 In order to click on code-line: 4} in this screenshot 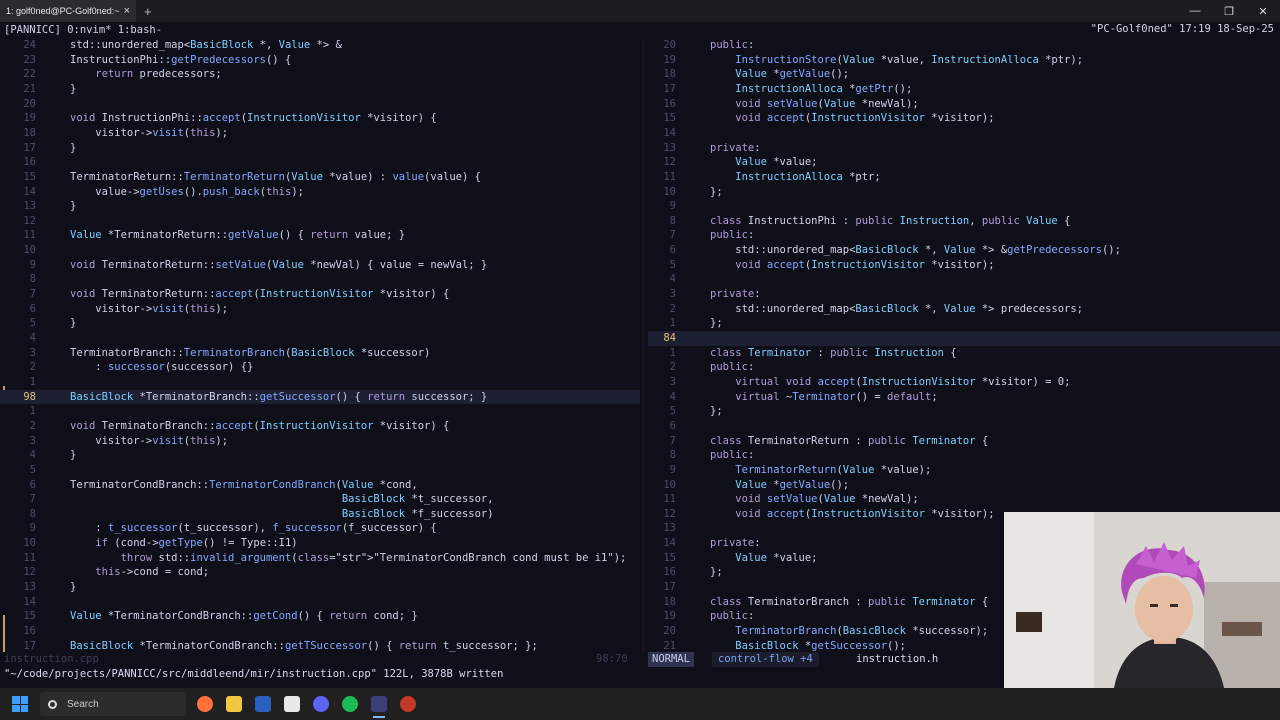, I will do `click(320, 455)`.